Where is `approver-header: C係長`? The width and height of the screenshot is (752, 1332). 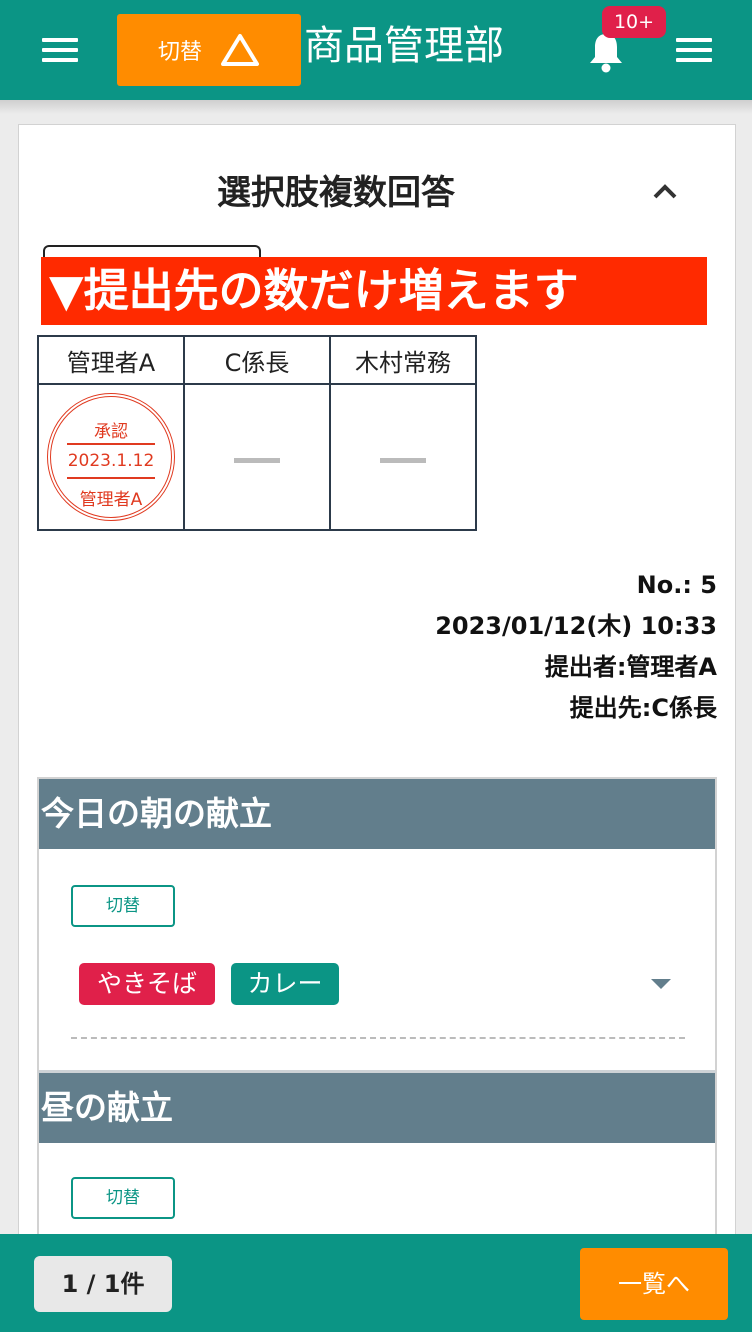
approver-header: C係長 is located at coordinates (257, 360).